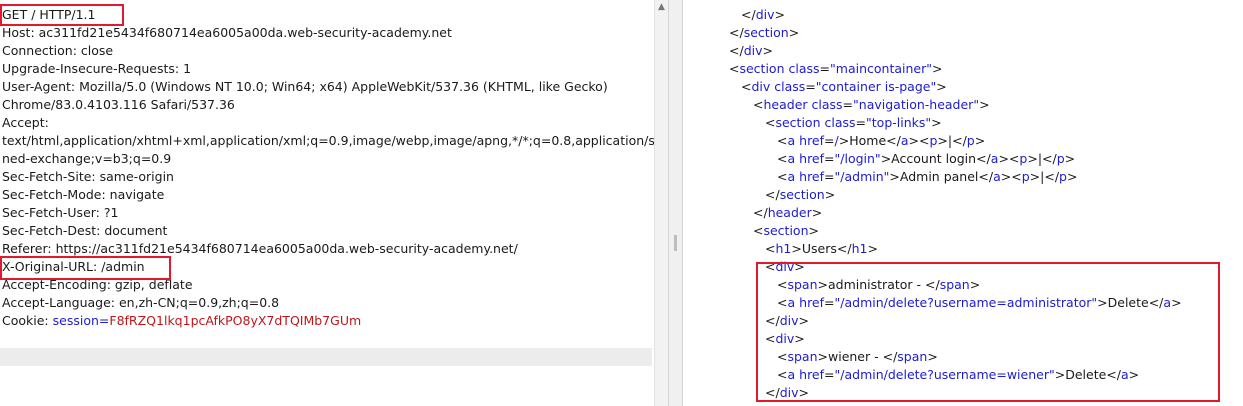  I want to click on request-scrollbar: ▲, so click(661, 203).